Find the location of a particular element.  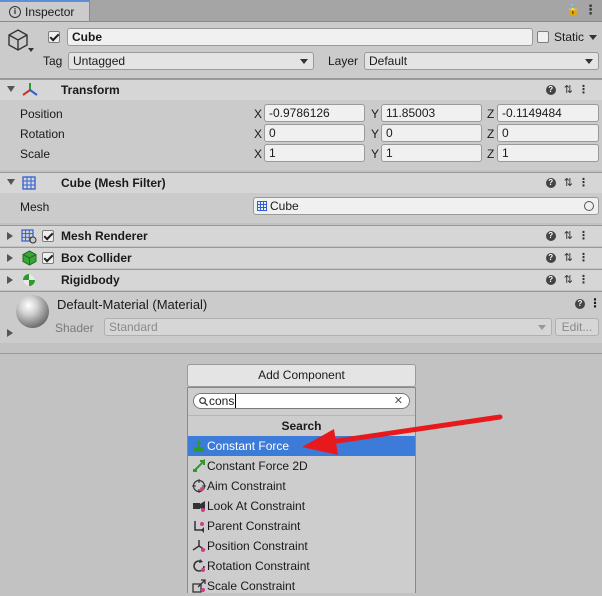

scale-label: Scale is located at coordinates (35, 154).